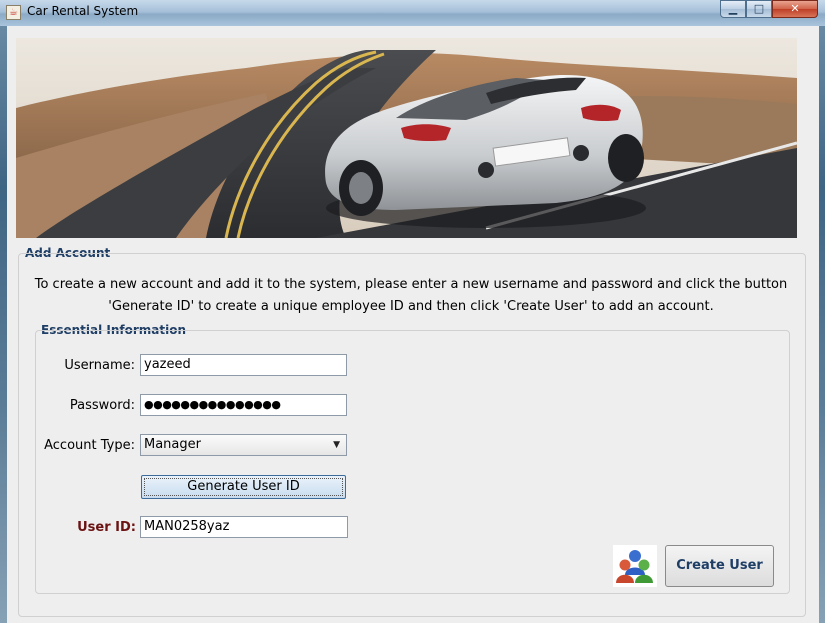  Describe the element at coordinates (243, 487) in the screenshot. I see `generate-user-id-button: Generate User ID` at that location.